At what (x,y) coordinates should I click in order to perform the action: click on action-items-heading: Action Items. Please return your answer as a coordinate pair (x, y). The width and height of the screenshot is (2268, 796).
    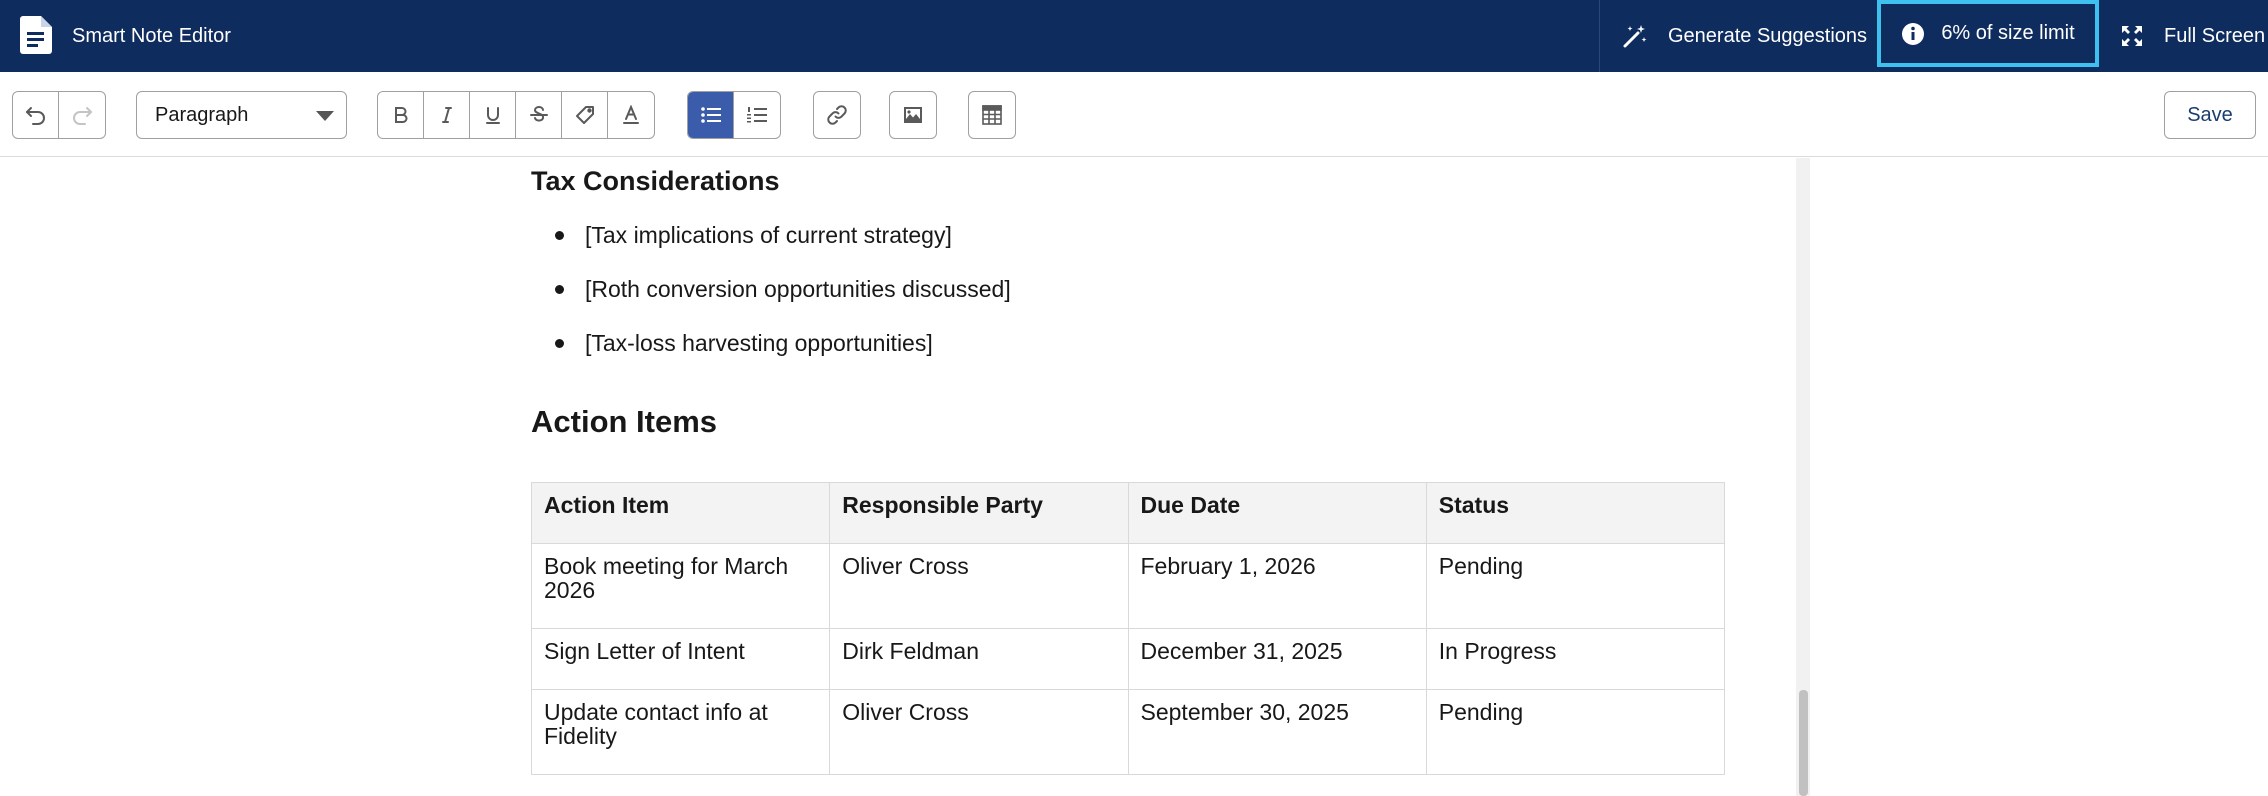
    Looking at the image, I should click on (624, 421).